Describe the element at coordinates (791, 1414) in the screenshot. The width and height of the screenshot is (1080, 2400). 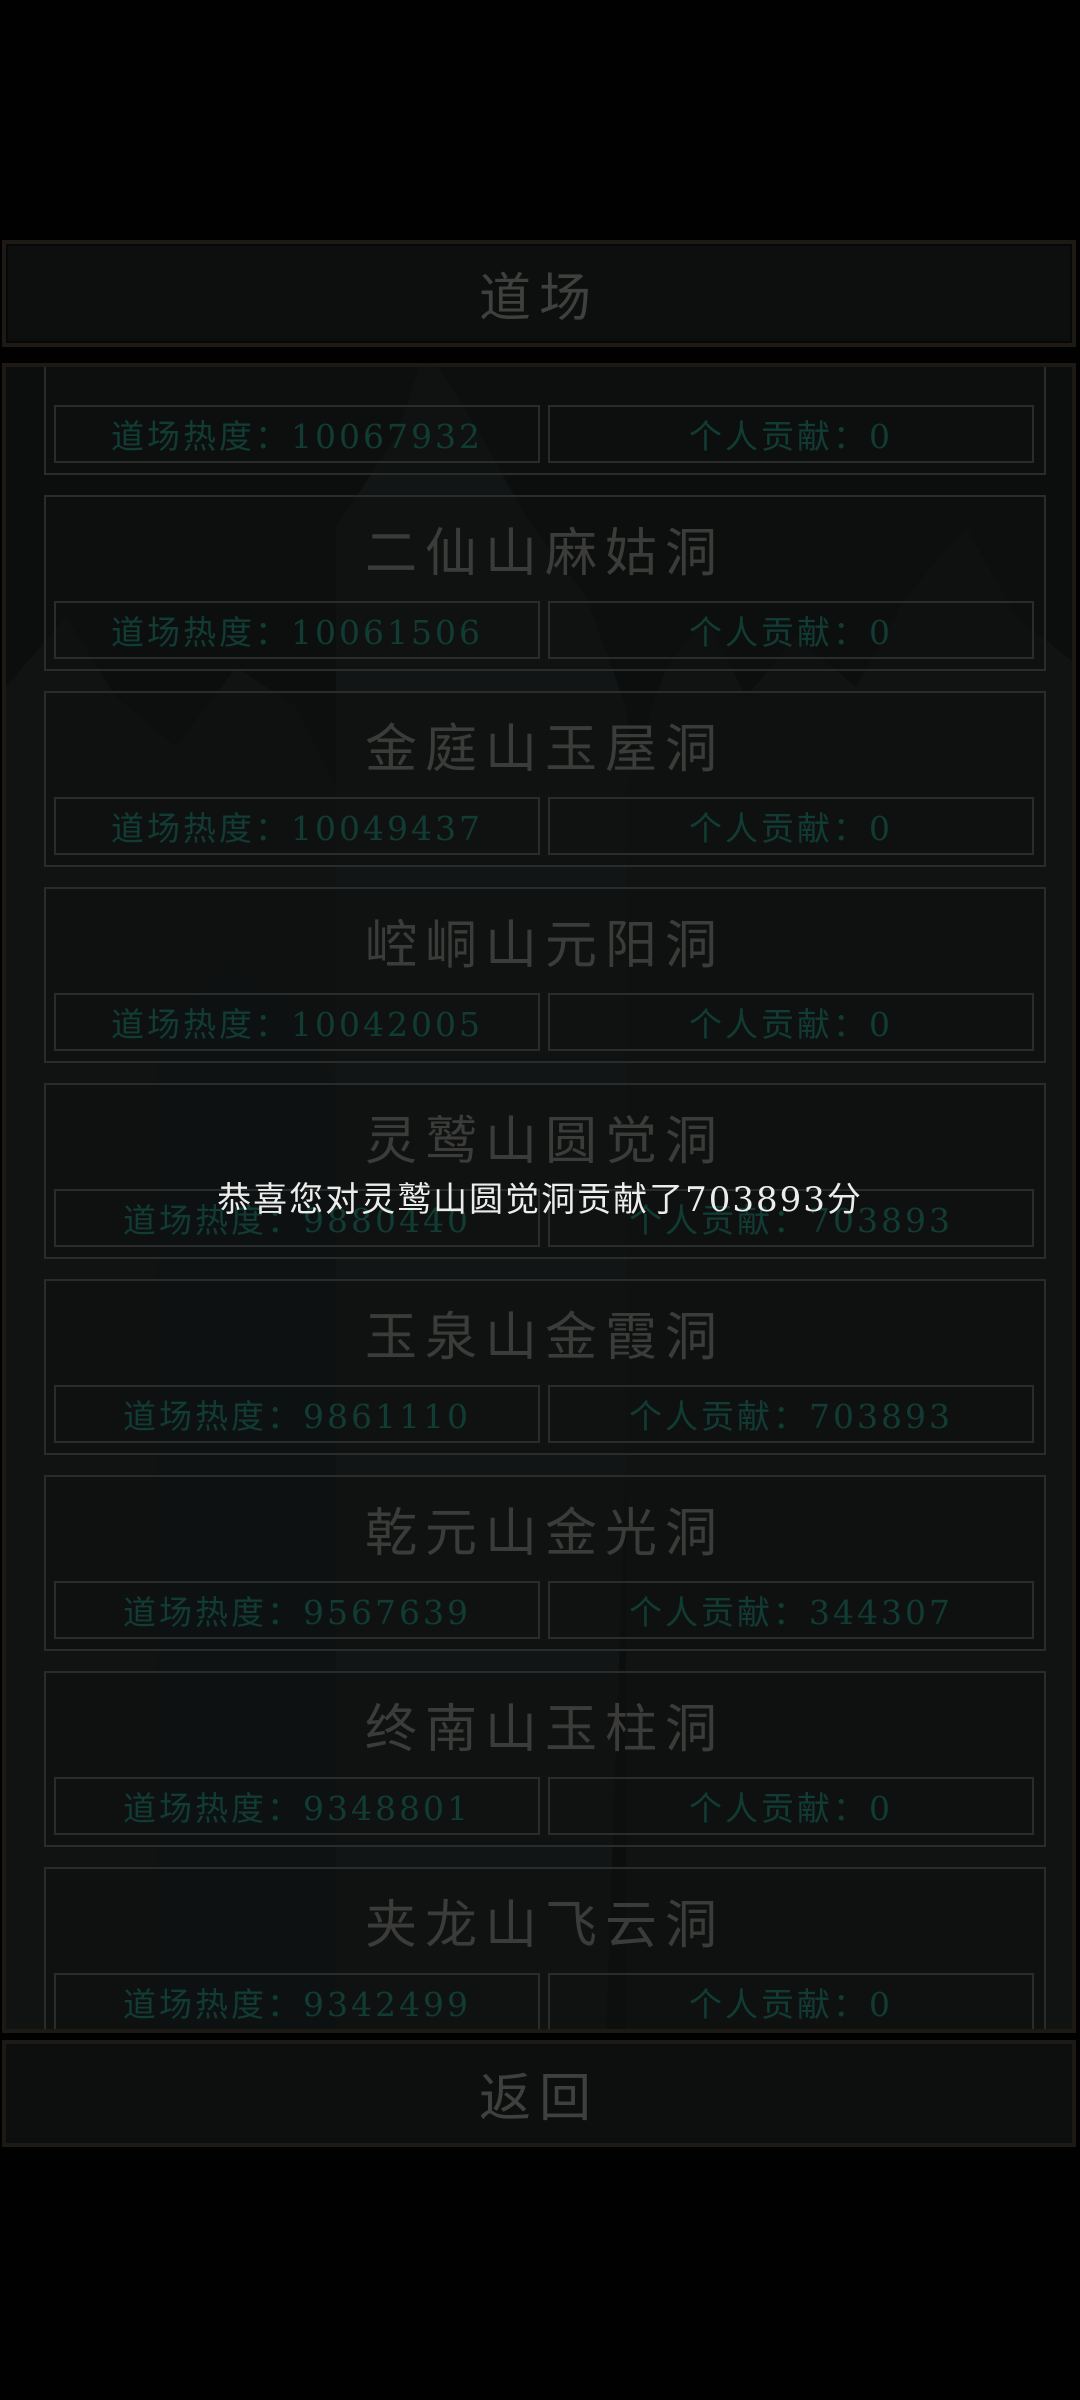
I see `contribution-stat: 个人贡献：703893` at that location.